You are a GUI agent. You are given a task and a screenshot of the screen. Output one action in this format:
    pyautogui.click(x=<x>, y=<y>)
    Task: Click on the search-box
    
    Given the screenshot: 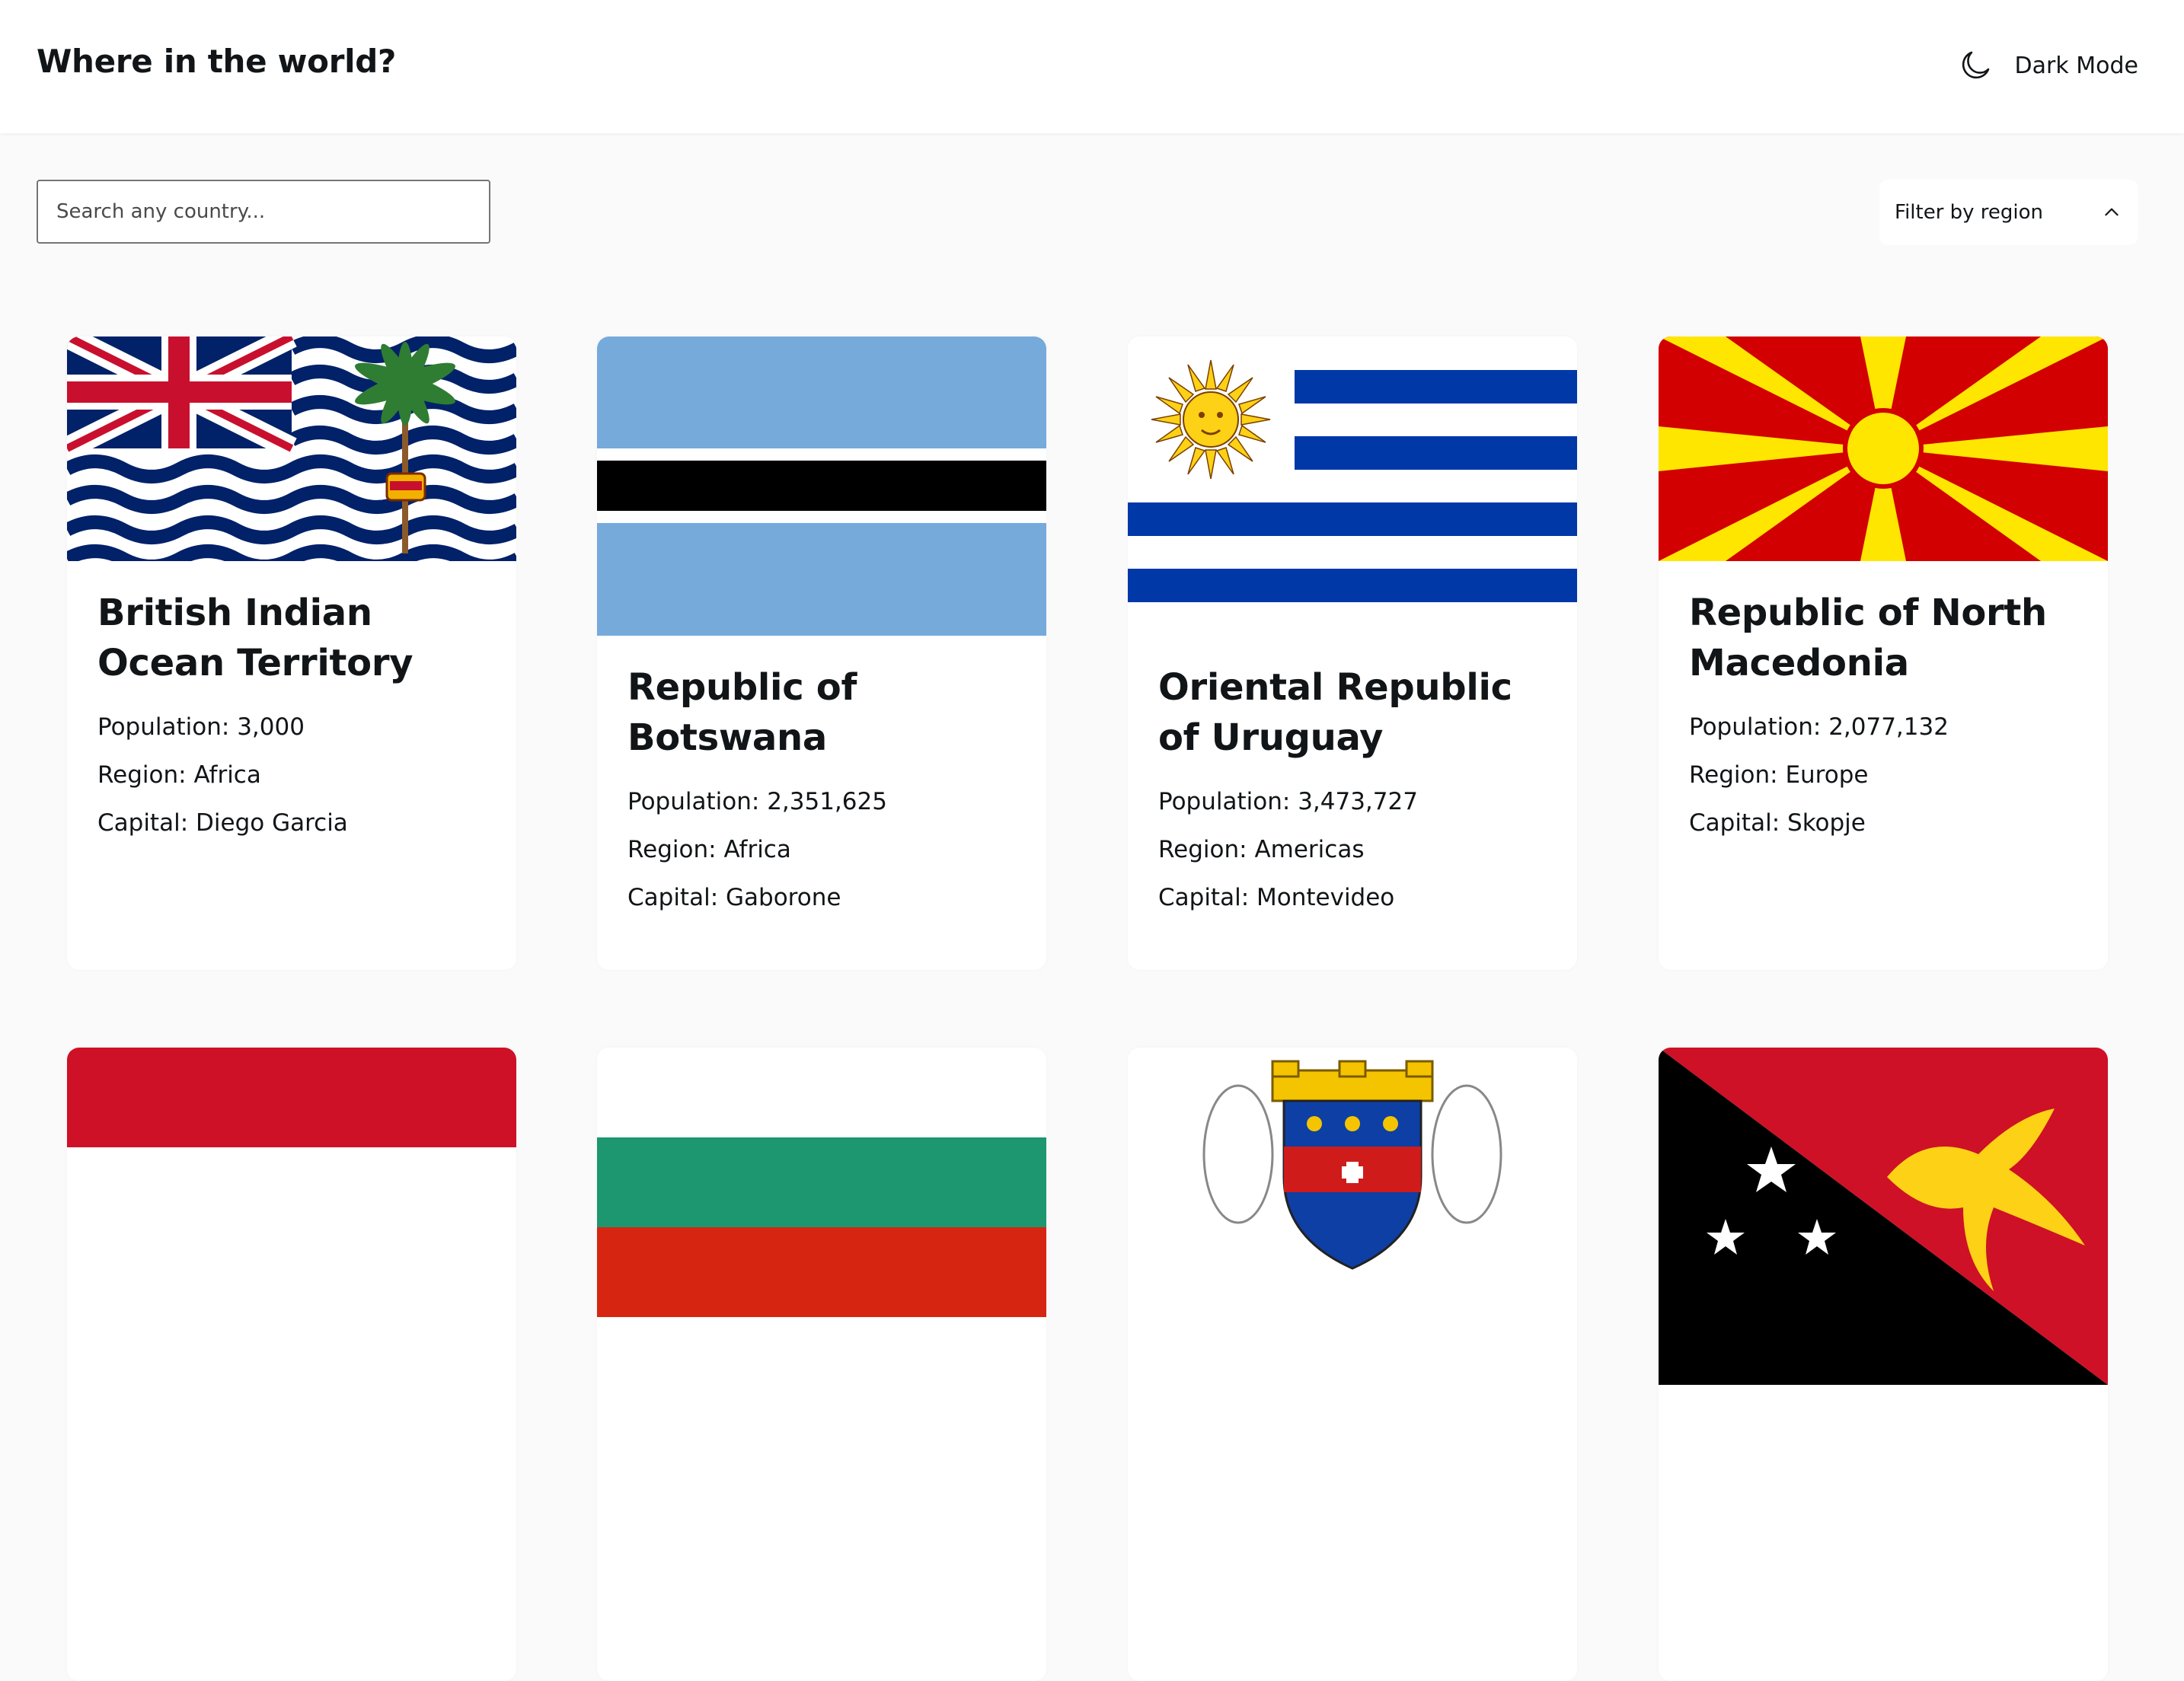 What is the action you would take?
    pyautogui.click(x=263, y=212)
    